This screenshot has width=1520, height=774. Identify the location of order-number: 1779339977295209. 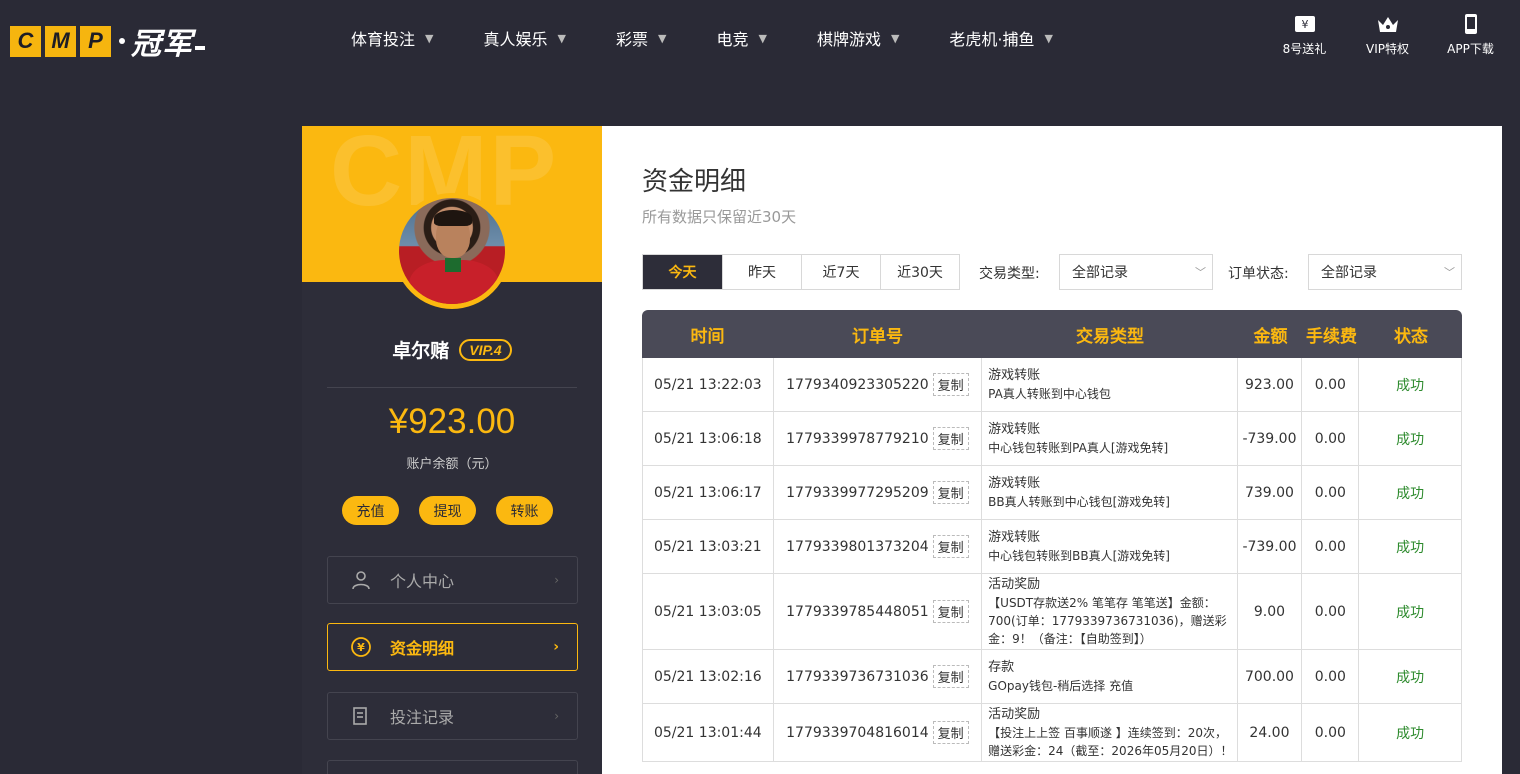
(857, 492).